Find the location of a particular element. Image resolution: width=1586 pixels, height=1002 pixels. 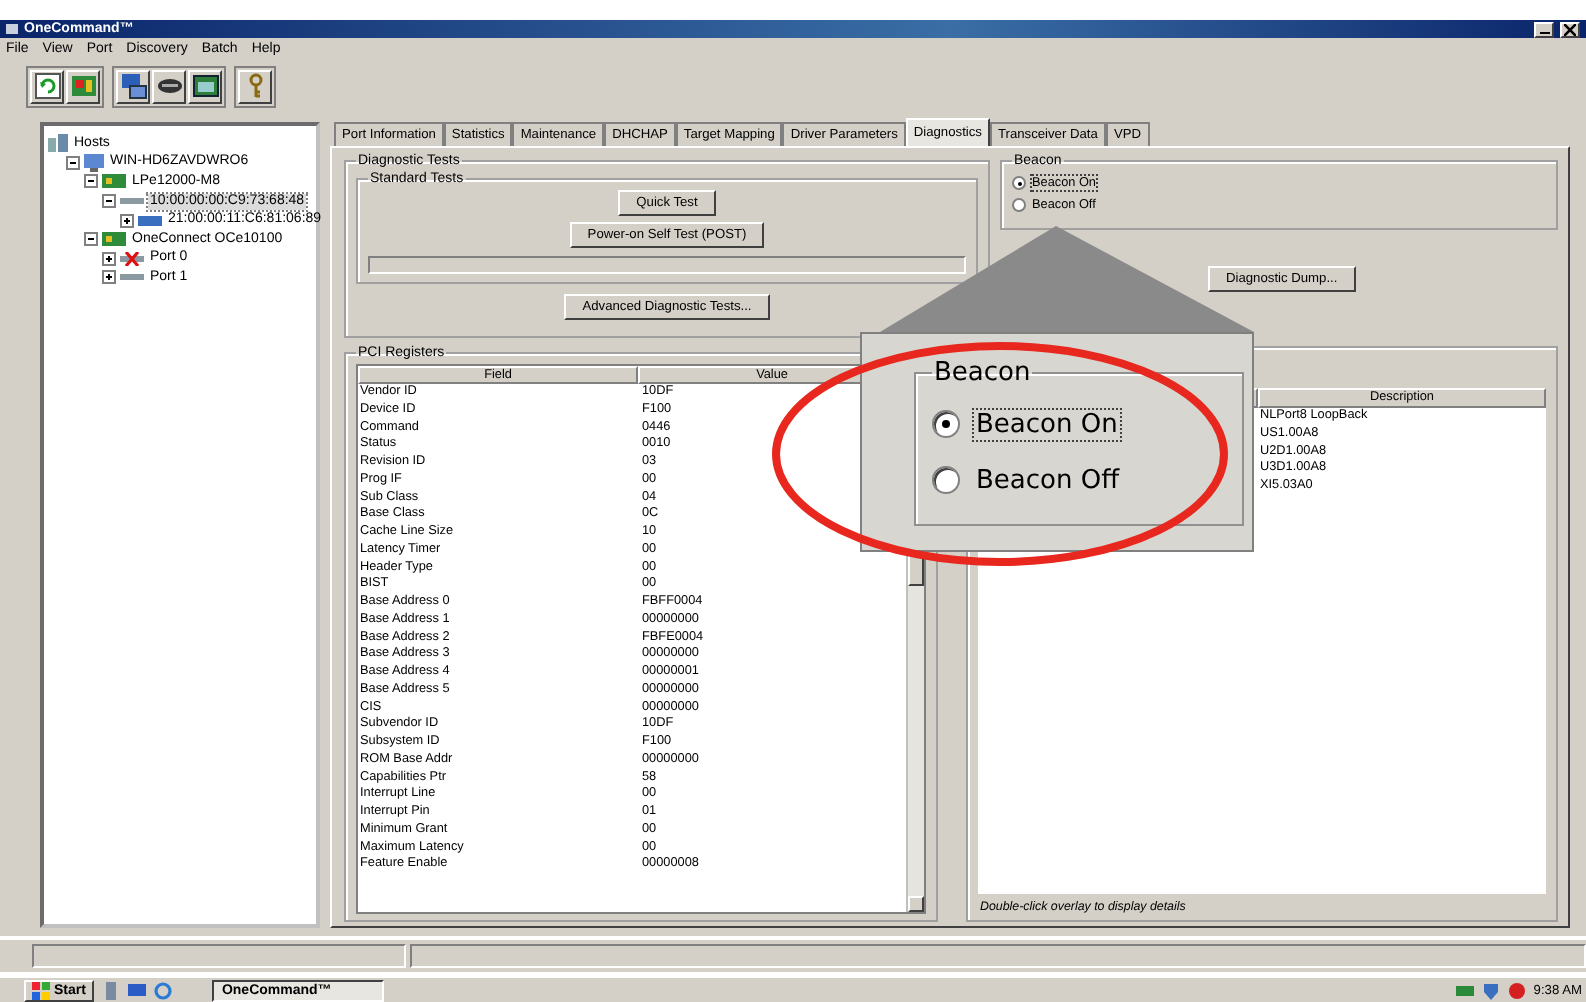

switch-icon is located at coordinates (169, 86).